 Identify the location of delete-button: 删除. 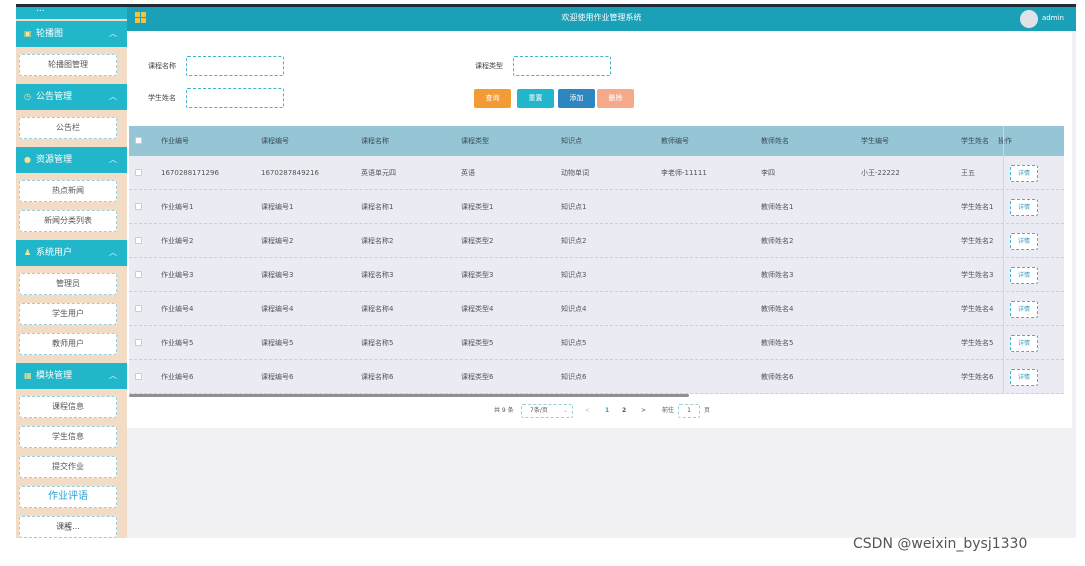
(615, 98).